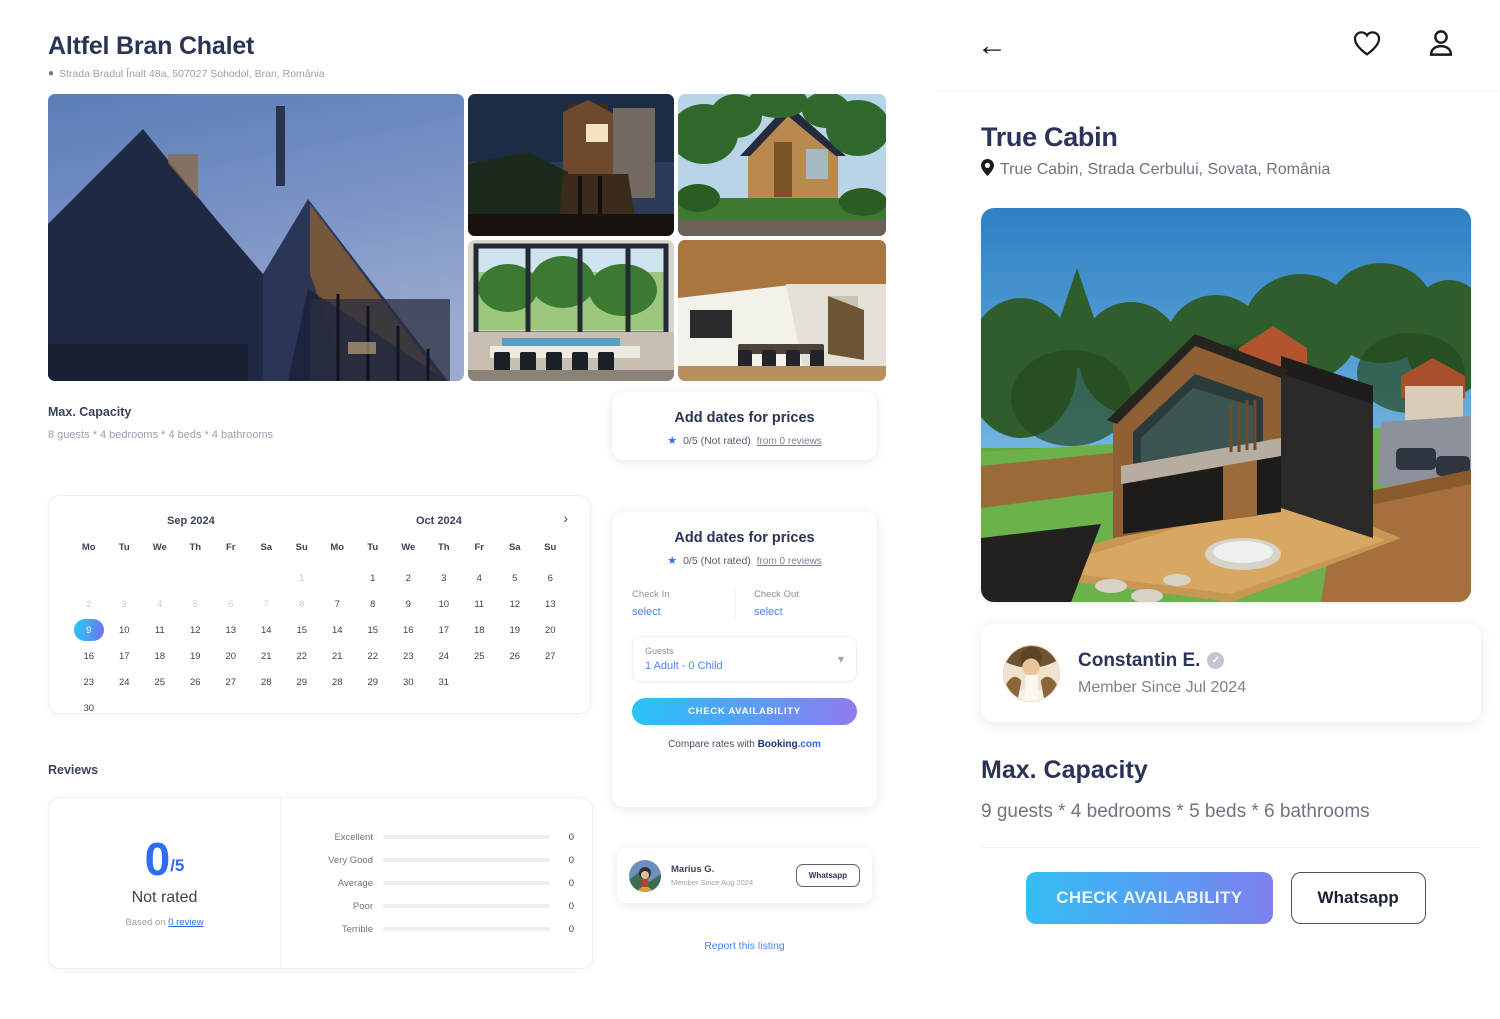 This screenshot has height=1019, width=1500. Describe the element at coordinates (744, 875) in the screenshot. I see `host-card: Marius G. Member Since Aug 2024 Whatsapp` at that location.